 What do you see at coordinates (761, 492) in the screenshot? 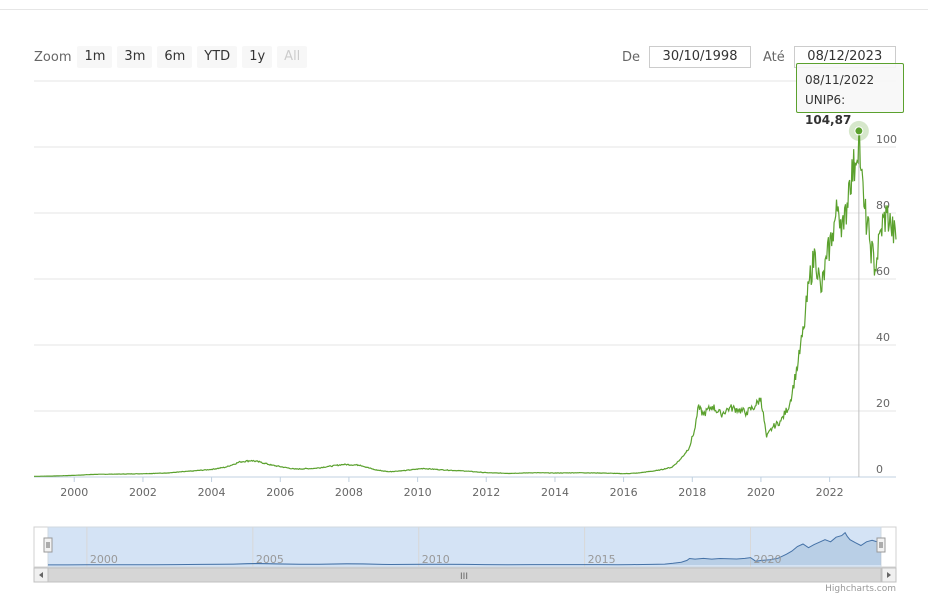
I see `x-tick-label-2020: 2020` at bounding box center [761, 492].